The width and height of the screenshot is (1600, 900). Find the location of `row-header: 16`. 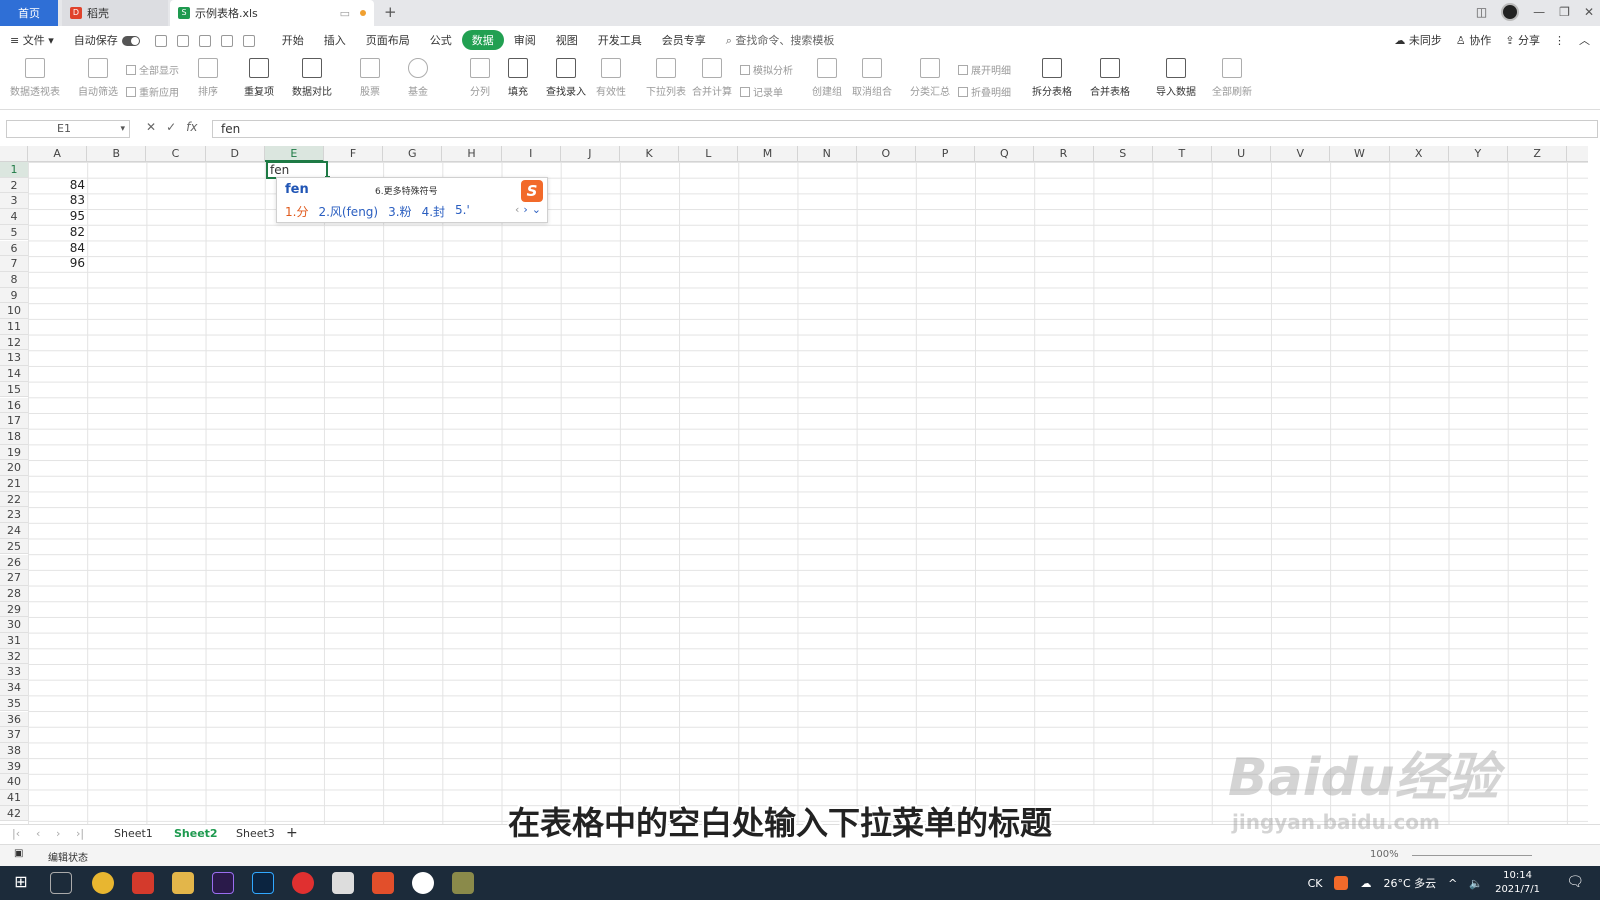

row-header: 16 is located at coordinates (14, 405).